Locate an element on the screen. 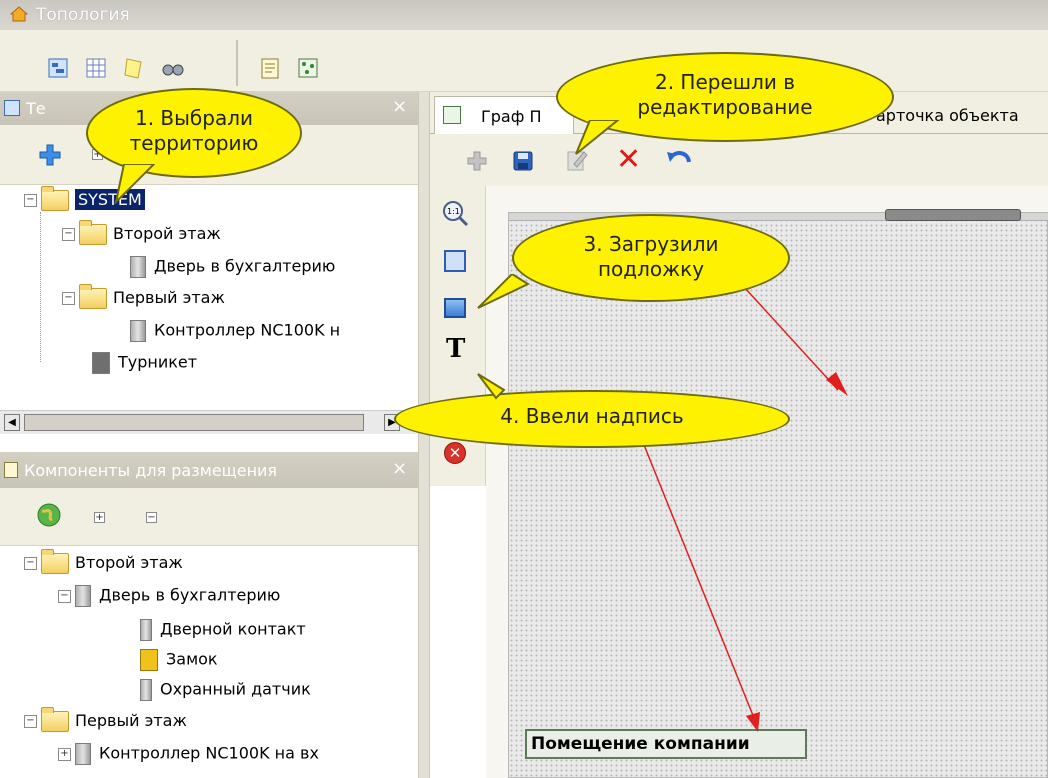 The width and height of the screenshot is (1048, 778). callout-3-tail is located at coordinates (503, 291).